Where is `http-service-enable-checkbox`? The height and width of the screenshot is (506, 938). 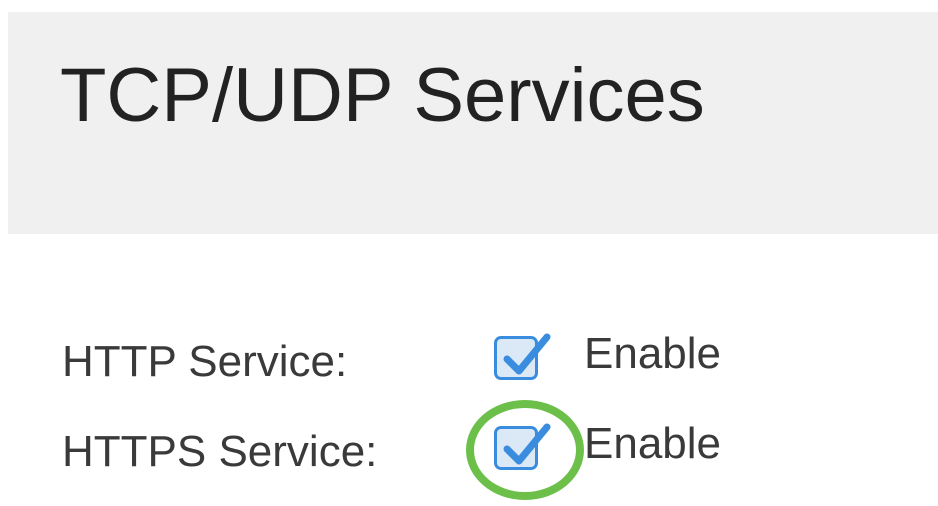
http-service-enable-checkbox is located at coordinates (522, 356).